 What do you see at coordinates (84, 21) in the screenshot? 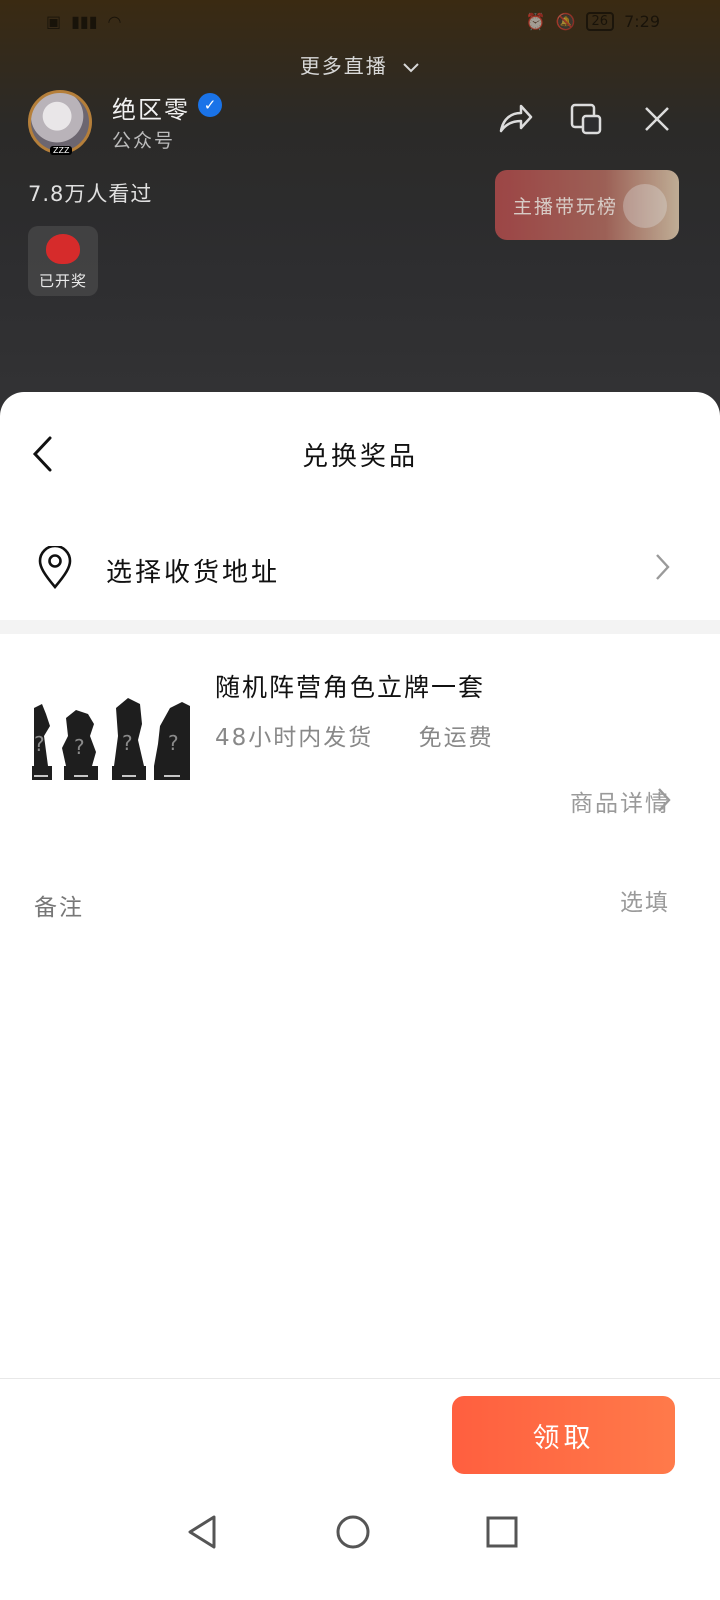
I see `signal-icon: ▮▮▮` at bounding box center [84, 21].